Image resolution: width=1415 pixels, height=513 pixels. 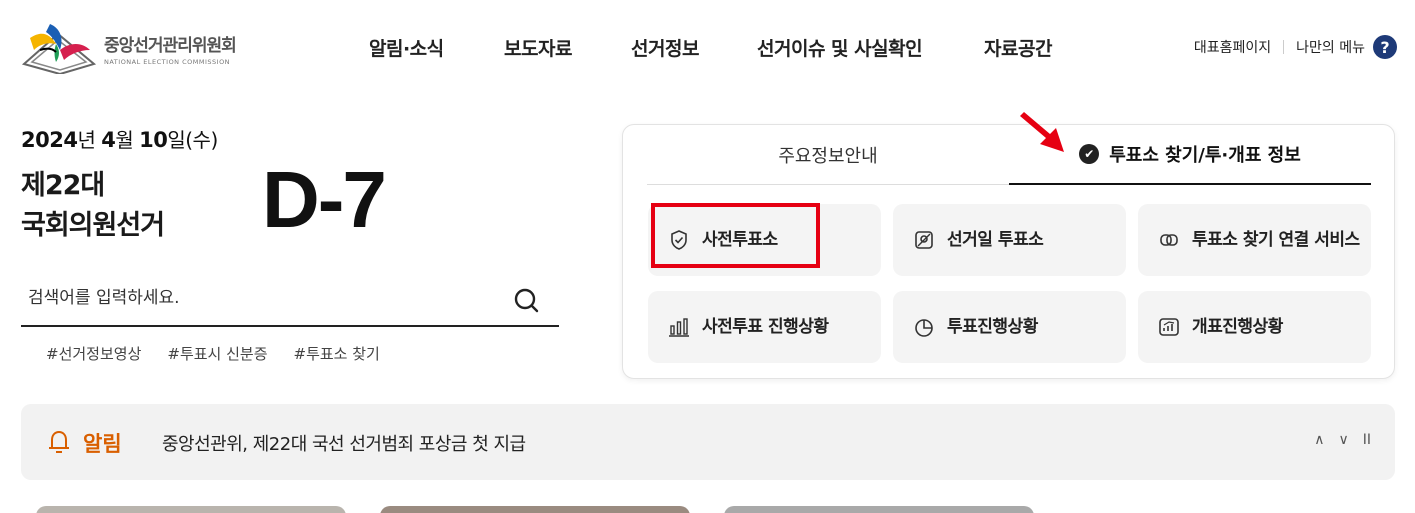 I want to click on search-box, so click(x=290, y=300).